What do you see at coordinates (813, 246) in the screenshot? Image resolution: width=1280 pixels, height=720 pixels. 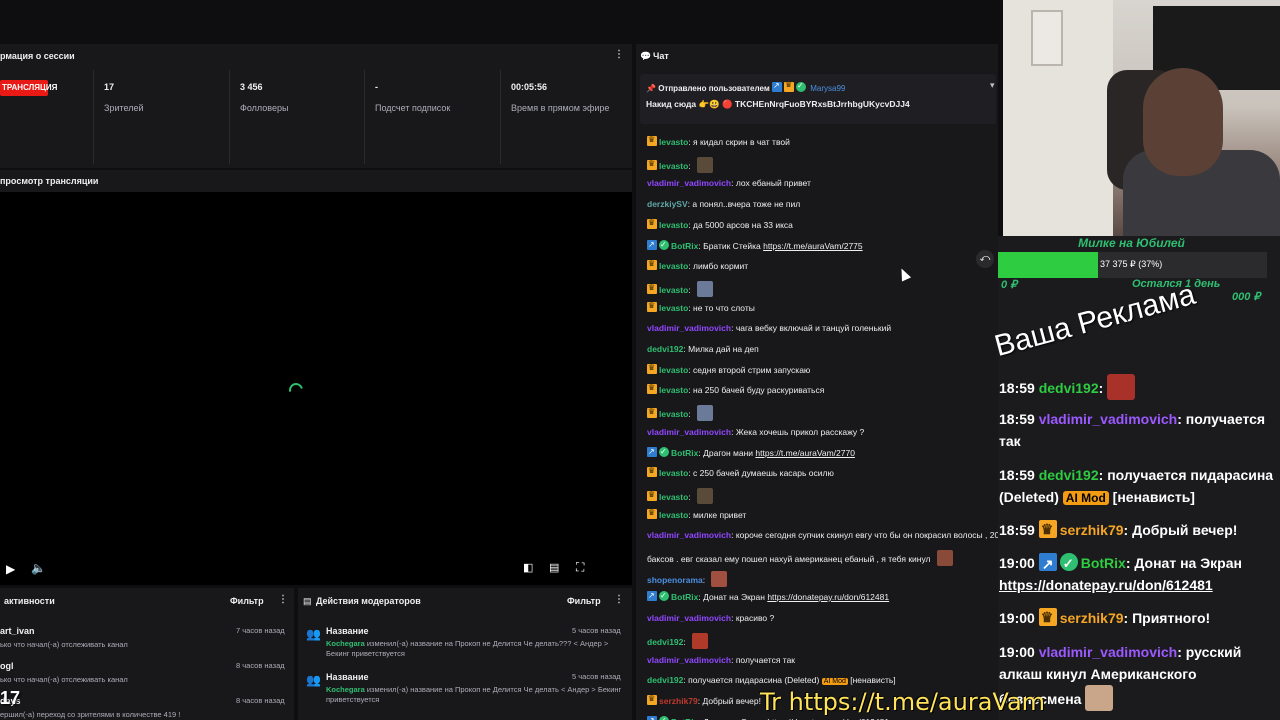 I see `chat-link: https://t.me/auraVam/2775` at bounding box center [813, 246].